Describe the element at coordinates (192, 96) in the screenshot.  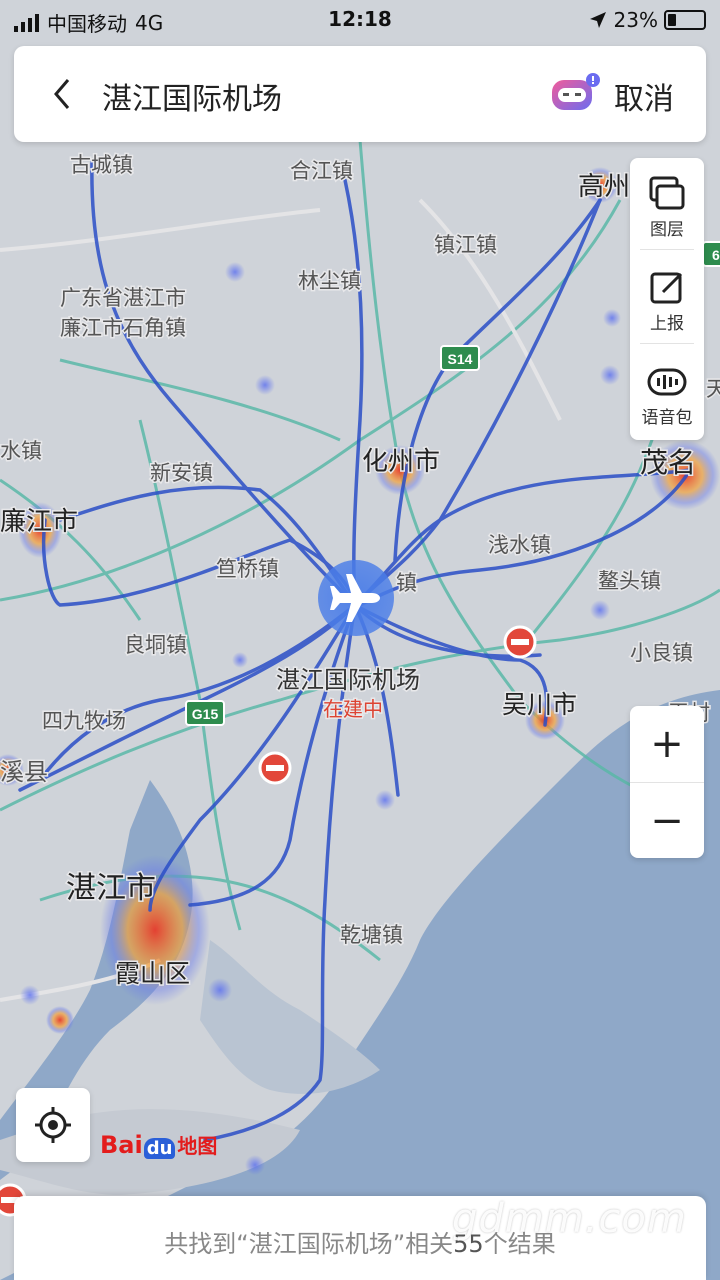
I see `search-query: 湛江国际机场` at that location.